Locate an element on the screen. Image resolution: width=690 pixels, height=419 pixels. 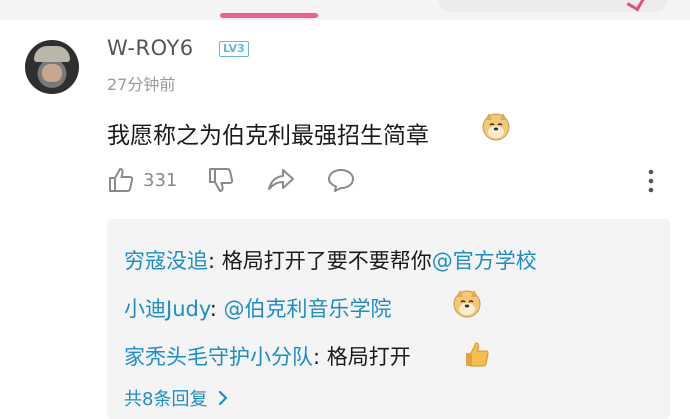
comment-text: 我愿称之为伯克利最强招生简章 is located at coordinates (268, 133).